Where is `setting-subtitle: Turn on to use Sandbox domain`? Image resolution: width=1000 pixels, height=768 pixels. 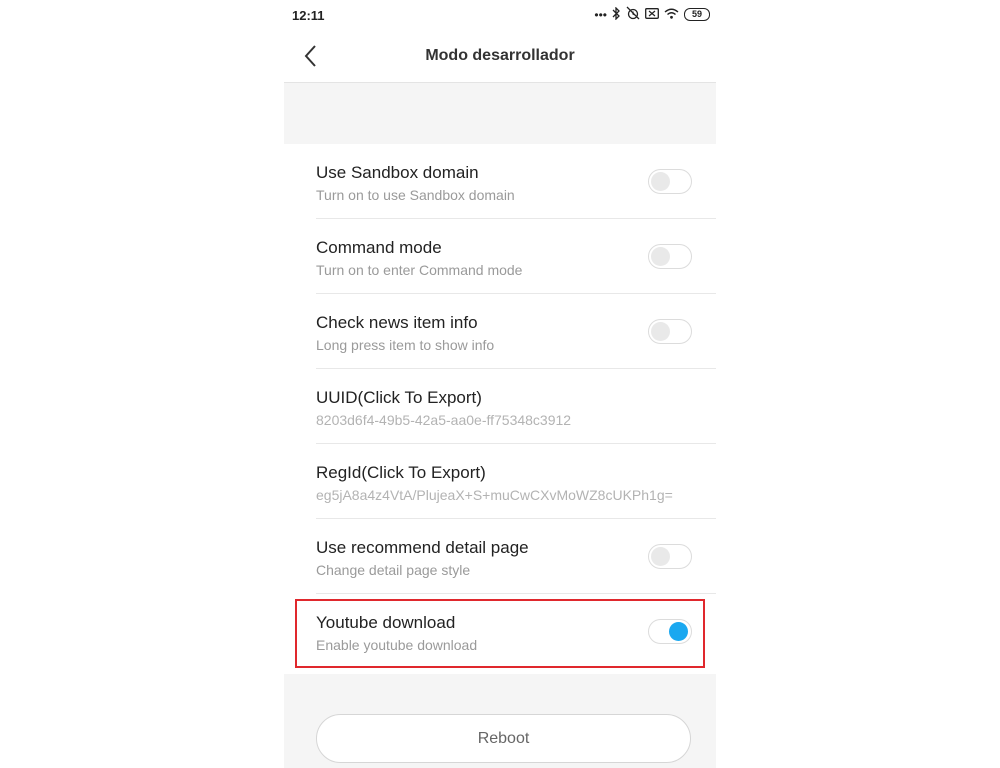
setting-subtitle: Turn on to use Sandbox domain is located at coordinates (415, 195).